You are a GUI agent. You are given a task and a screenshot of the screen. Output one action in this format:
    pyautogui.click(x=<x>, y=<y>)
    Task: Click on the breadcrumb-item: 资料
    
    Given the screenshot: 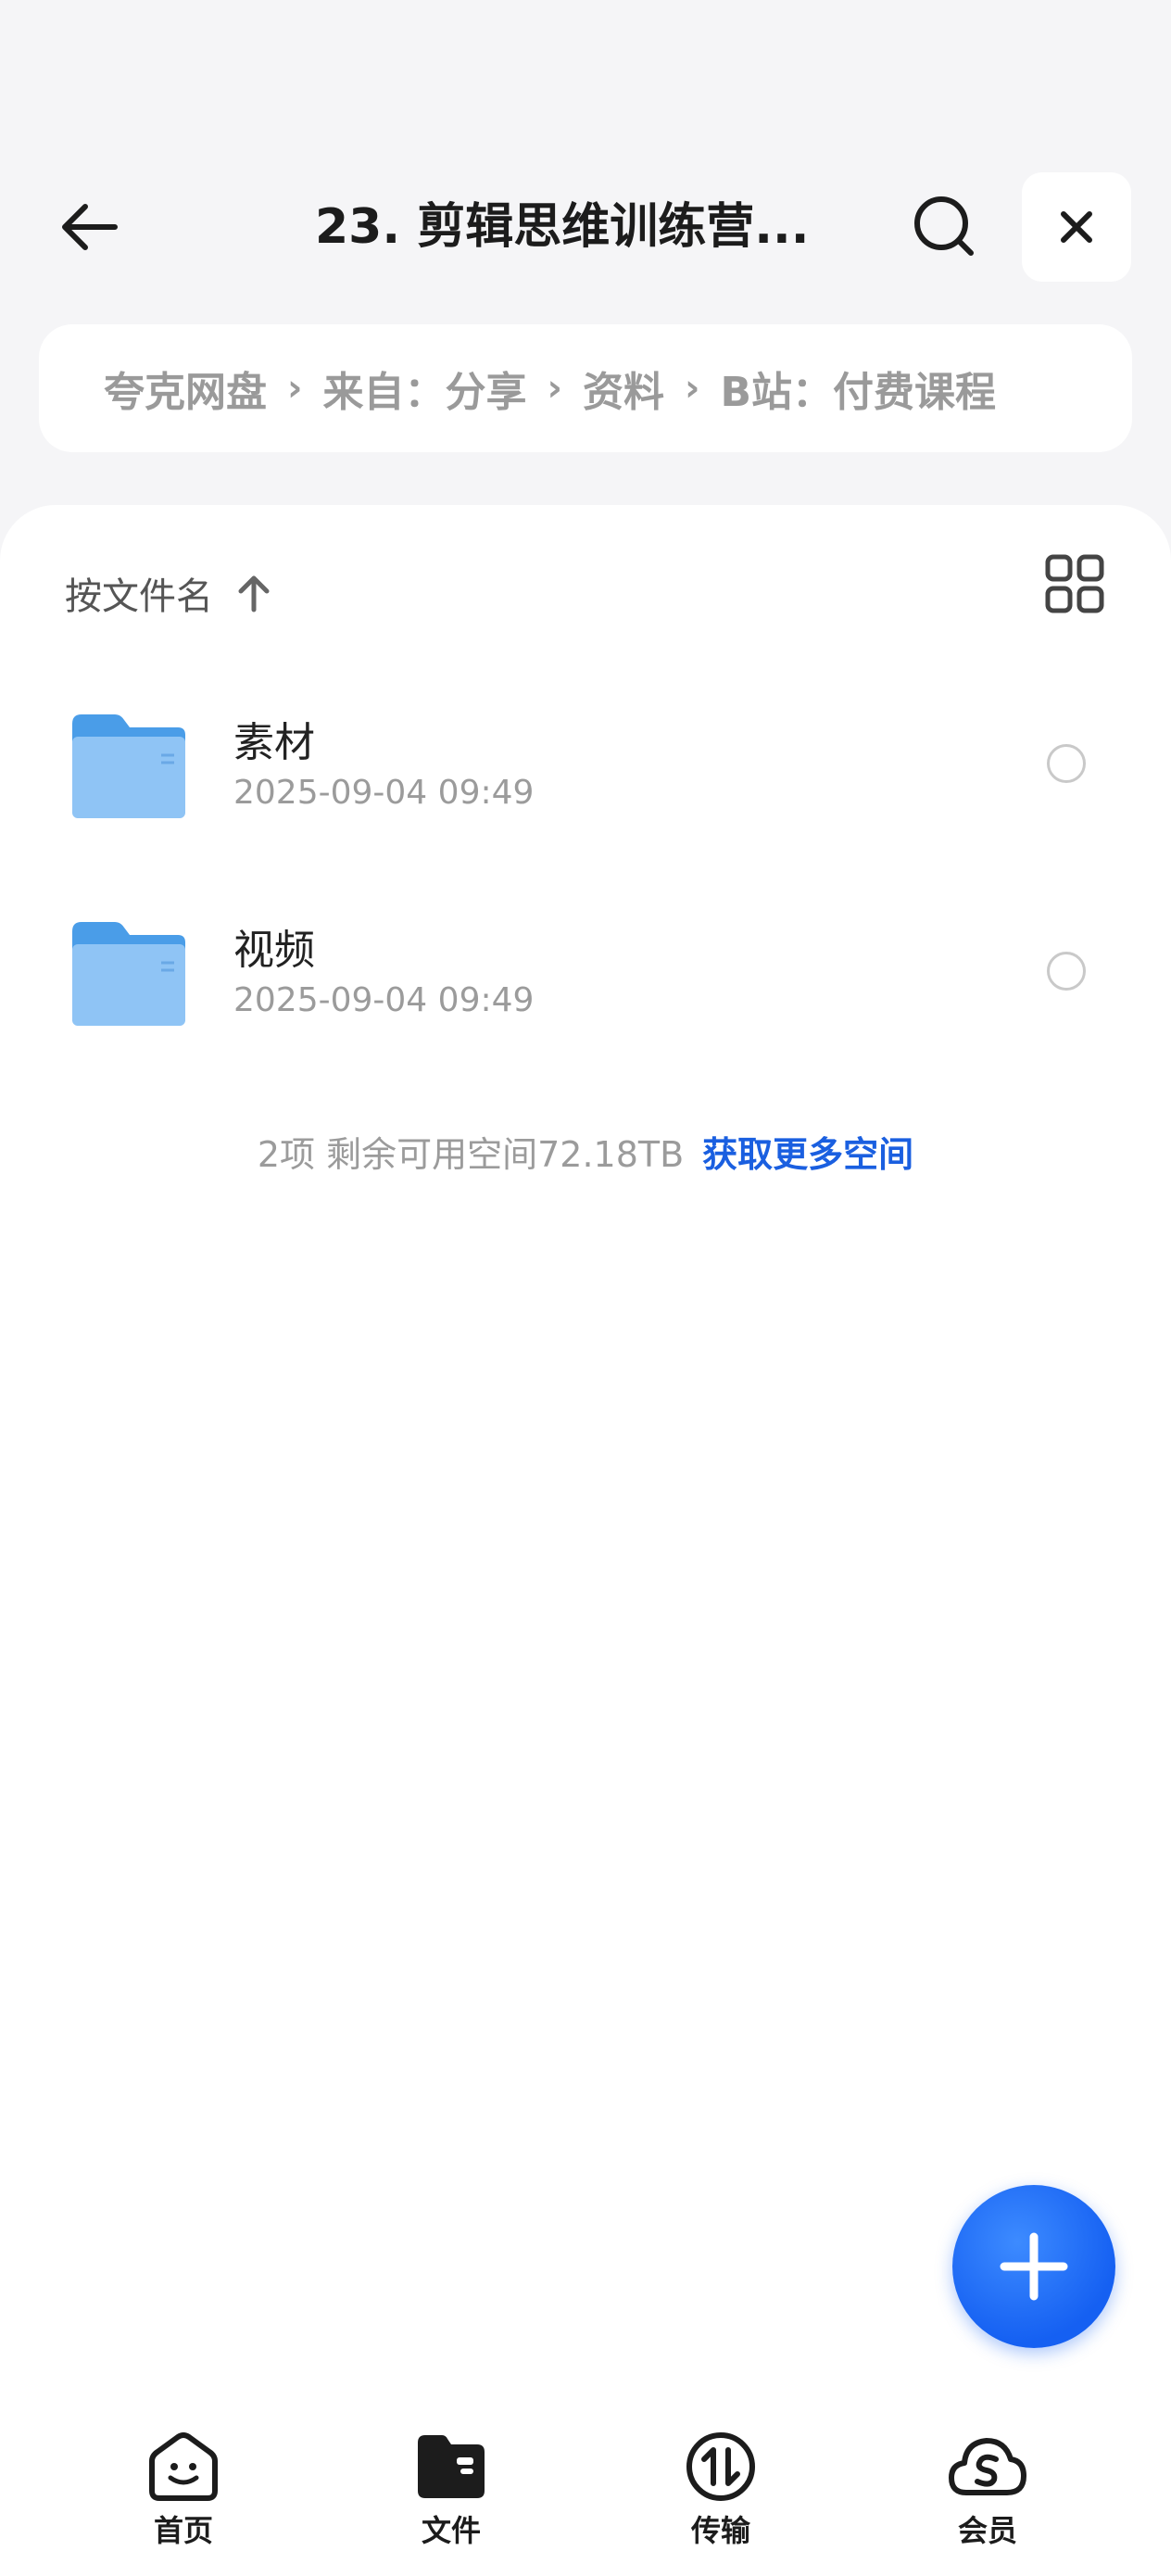 What is the action you would take?
    pyautogui.click(x=624, y=388)
    